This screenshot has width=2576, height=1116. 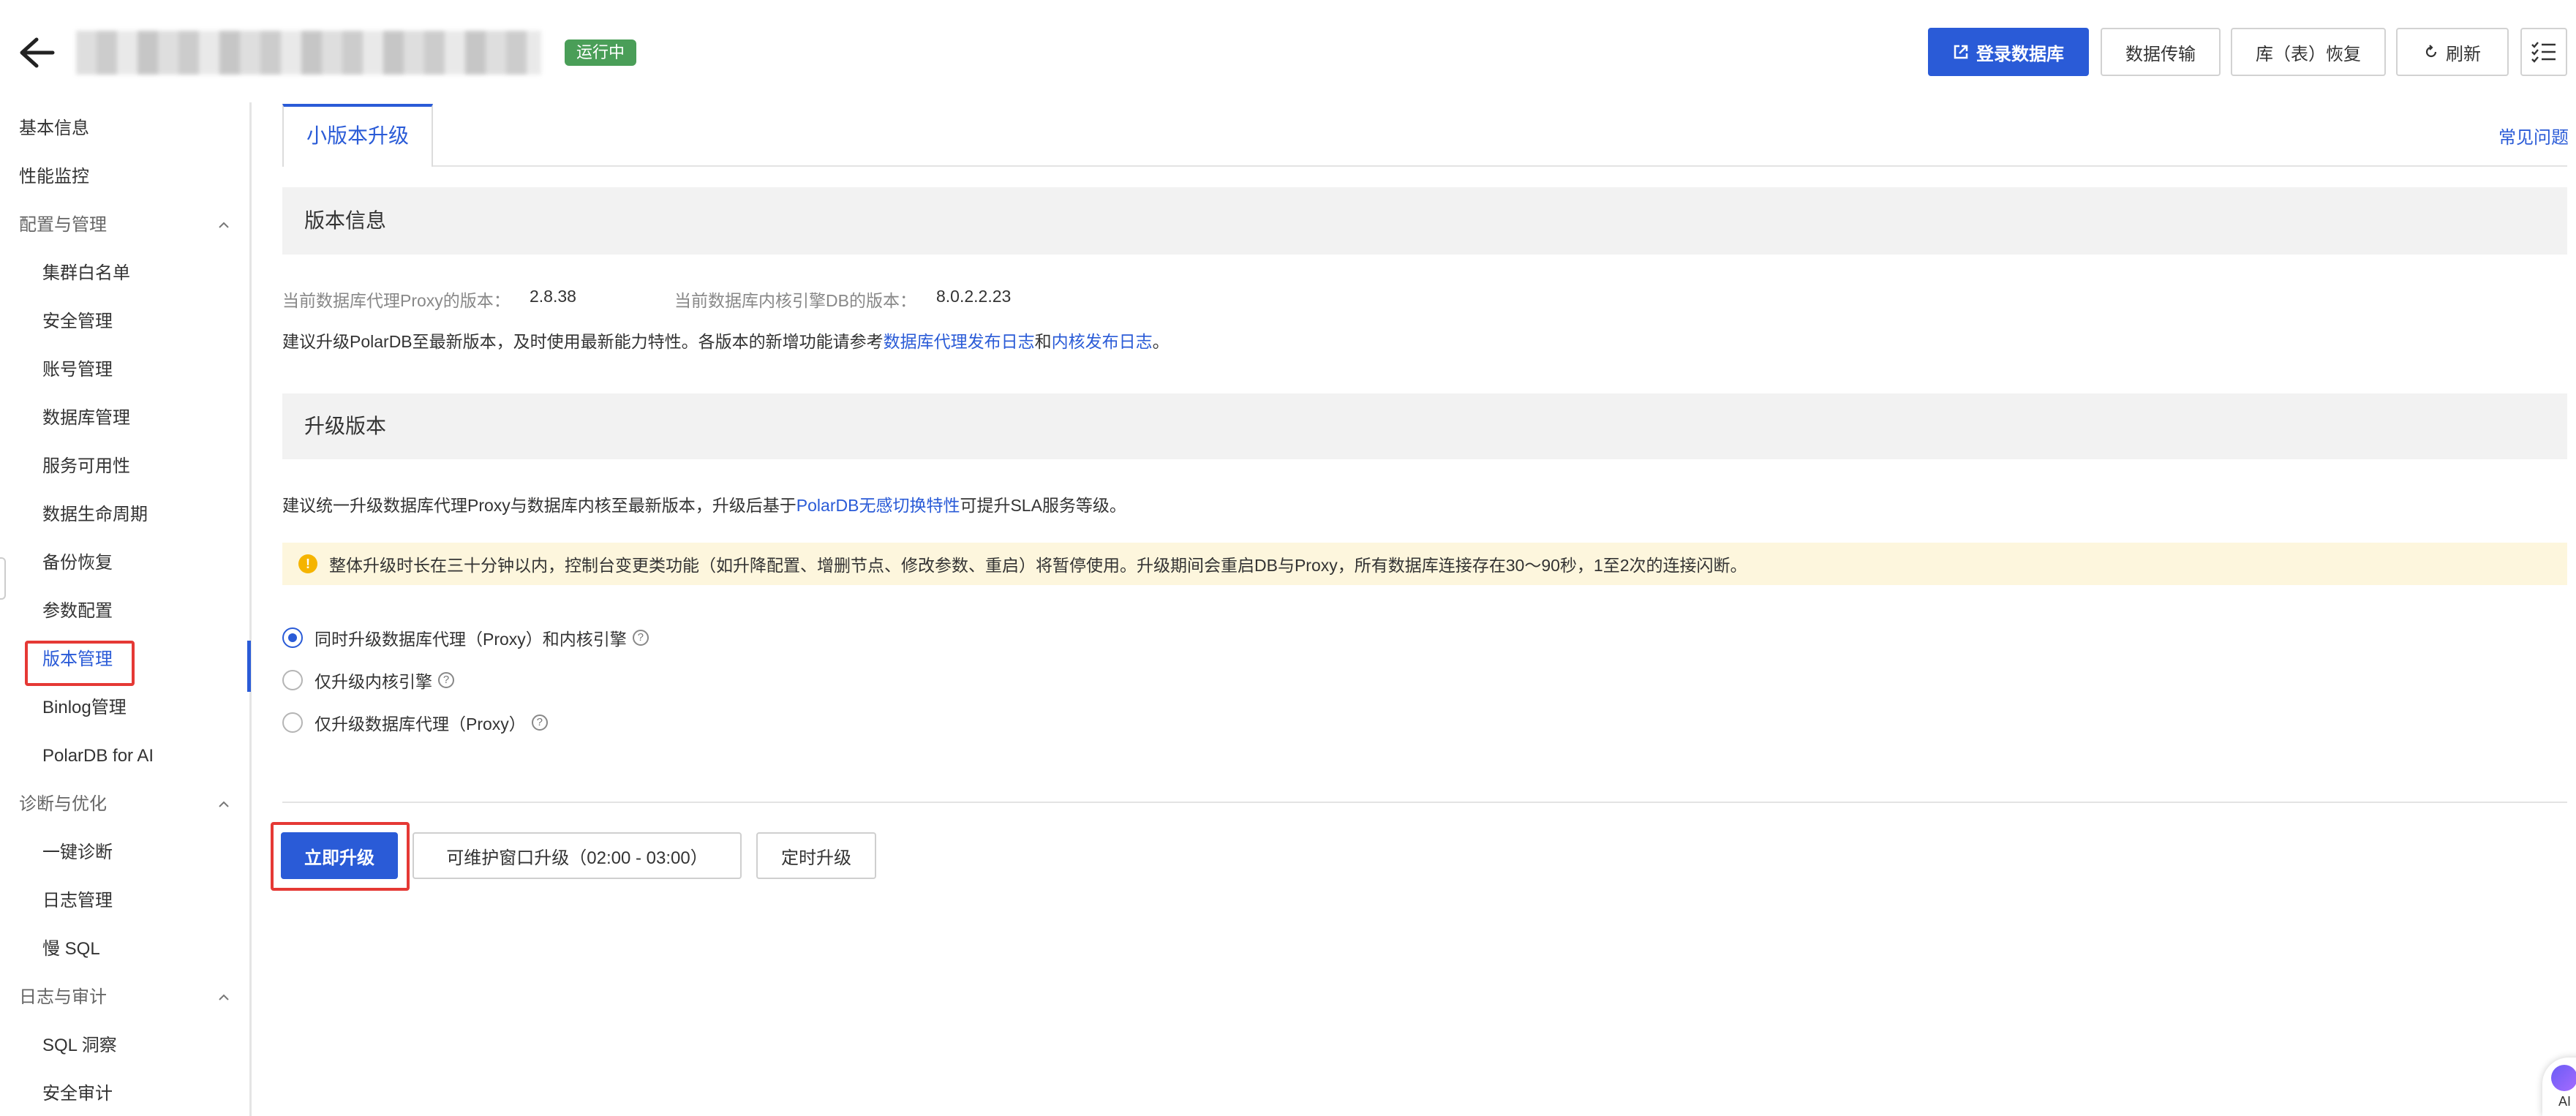 I want to click on seamless-switch-link: PolarDB无感切换特性, so click(x=878, y=505).